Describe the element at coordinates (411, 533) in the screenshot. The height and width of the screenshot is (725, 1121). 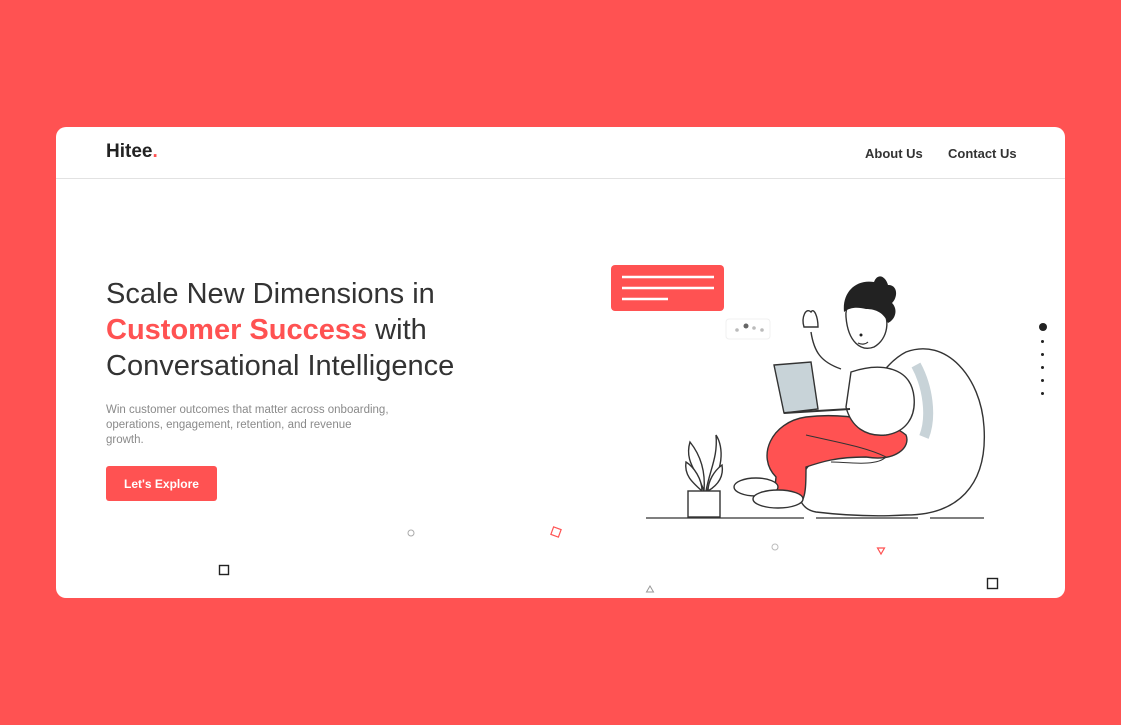
I see `circle-deco-icon` at that location.